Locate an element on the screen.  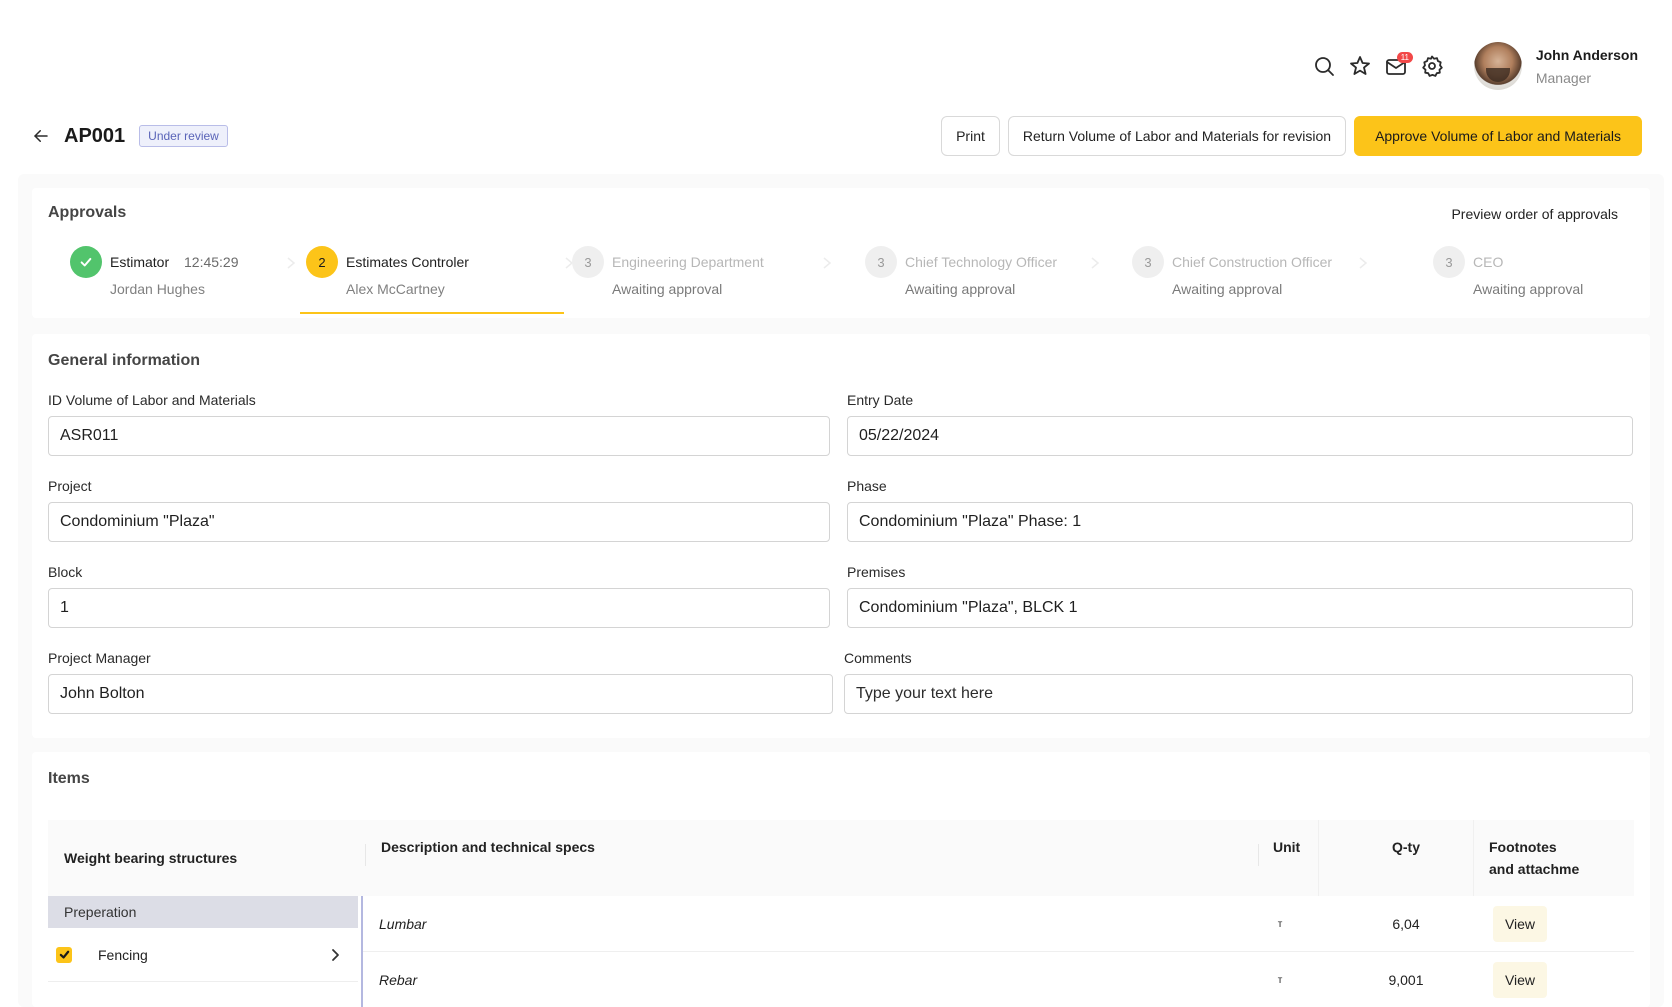
status-badge: Under review is located at coordinates (183, 136).